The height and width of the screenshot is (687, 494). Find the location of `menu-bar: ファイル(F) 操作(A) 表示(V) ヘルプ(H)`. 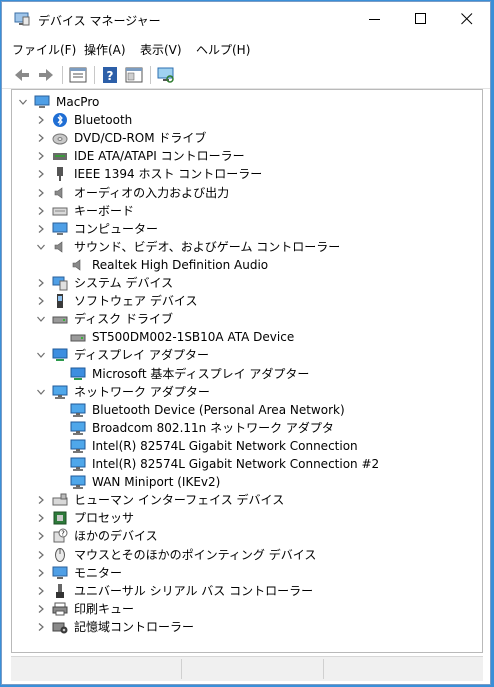

menu-bar: ファイル(F) 操作(A) 表示(V) ヘルプ(H) is located at coordinates (246, 49).